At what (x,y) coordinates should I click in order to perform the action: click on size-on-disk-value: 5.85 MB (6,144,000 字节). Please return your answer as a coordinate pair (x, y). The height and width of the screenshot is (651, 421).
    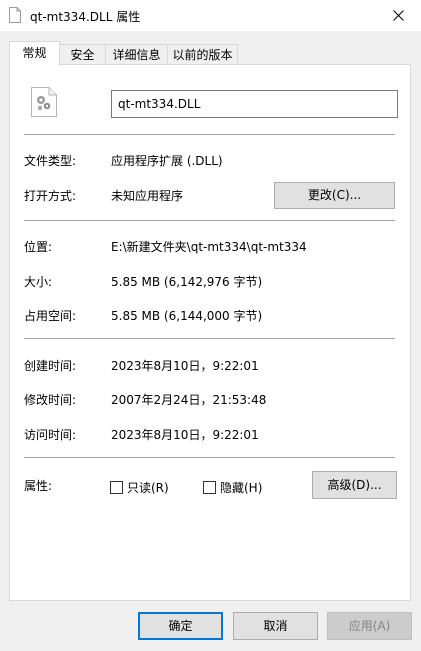
    Looking at the image, I should click on (187, 316).